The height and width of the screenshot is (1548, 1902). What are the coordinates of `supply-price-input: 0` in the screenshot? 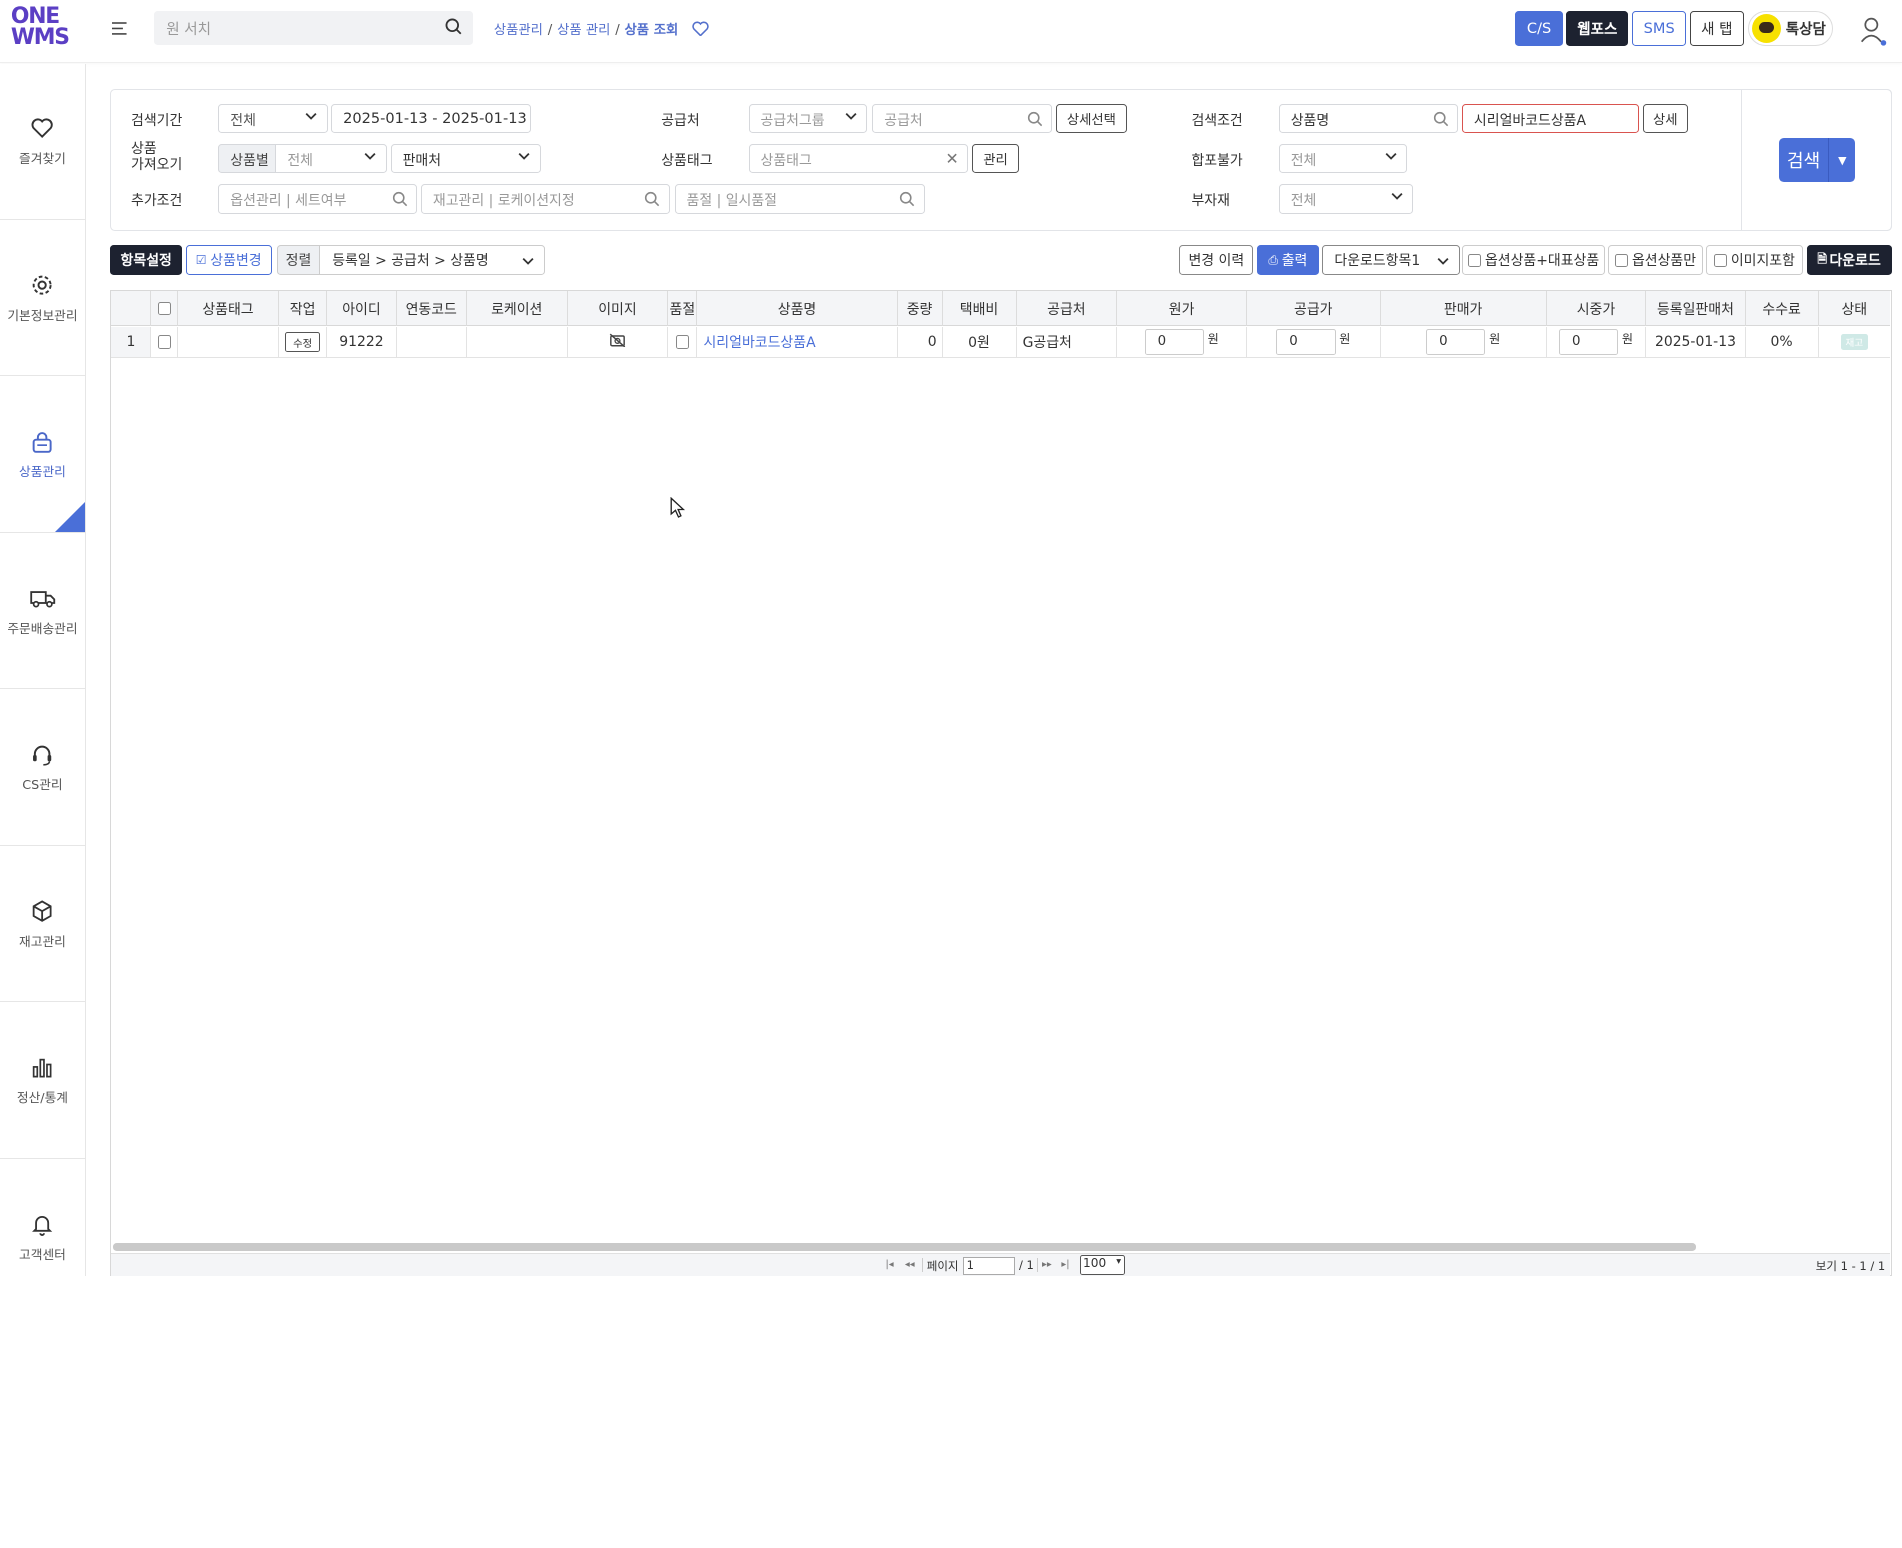 It's located at (1306, 342).